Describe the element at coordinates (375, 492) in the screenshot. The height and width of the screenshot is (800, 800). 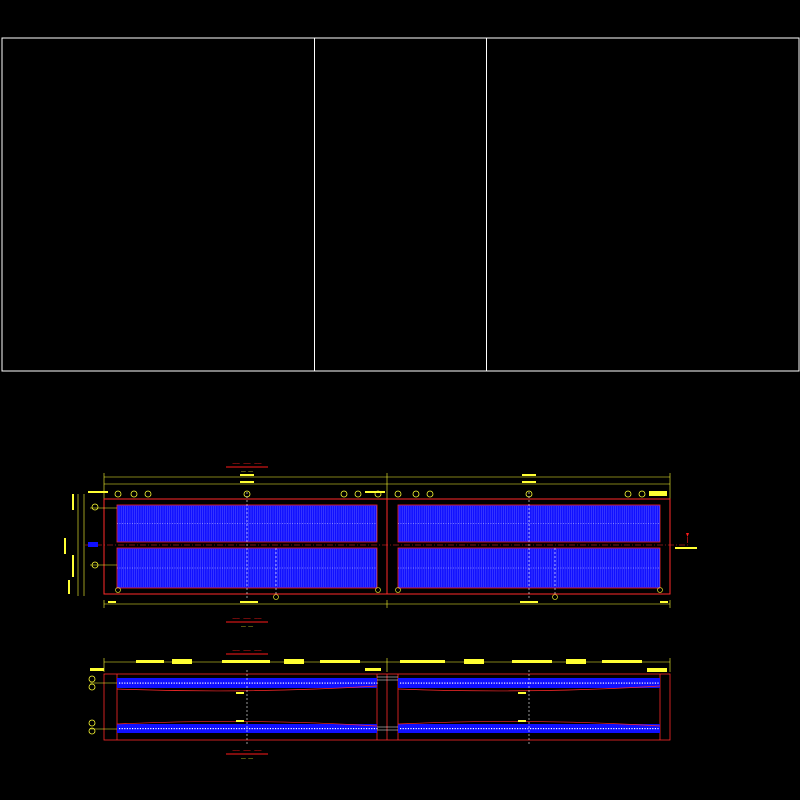
I see `mid-top-label` at that location.